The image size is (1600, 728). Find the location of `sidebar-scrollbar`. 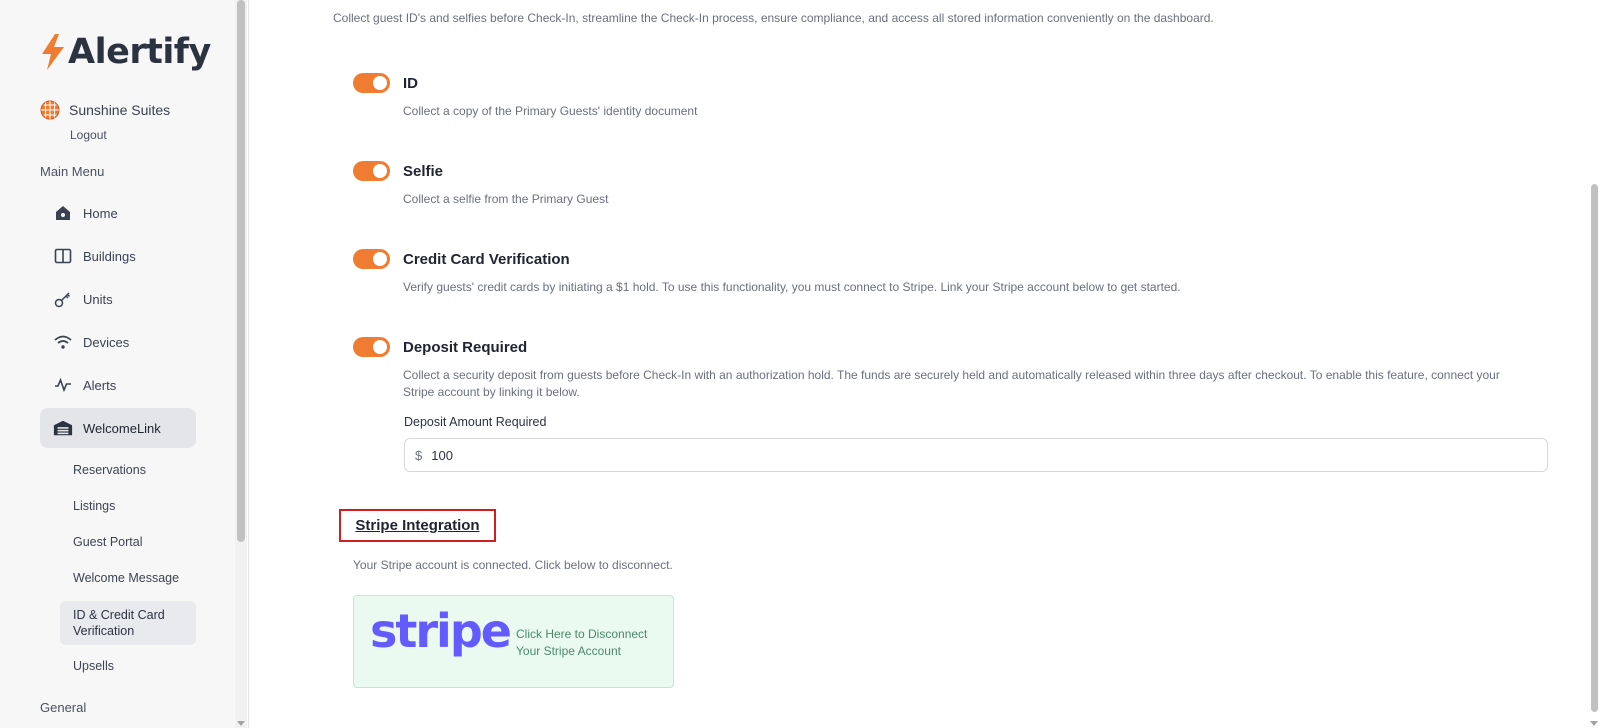

sidebar-scrollbar is located at coordinates (241, 364).